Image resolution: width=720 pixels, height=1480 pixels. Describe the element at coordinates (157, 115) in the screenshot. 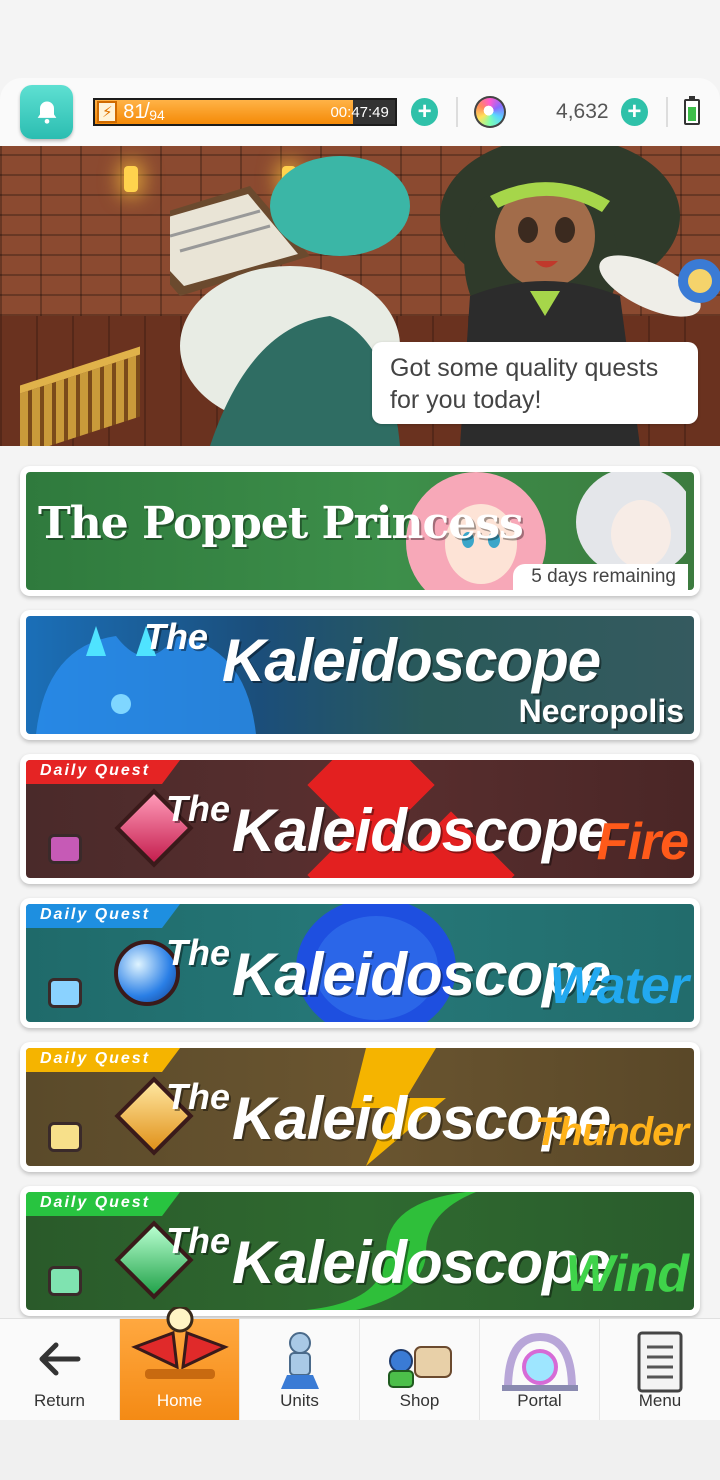

I see `stamina-max: 94` at that location.